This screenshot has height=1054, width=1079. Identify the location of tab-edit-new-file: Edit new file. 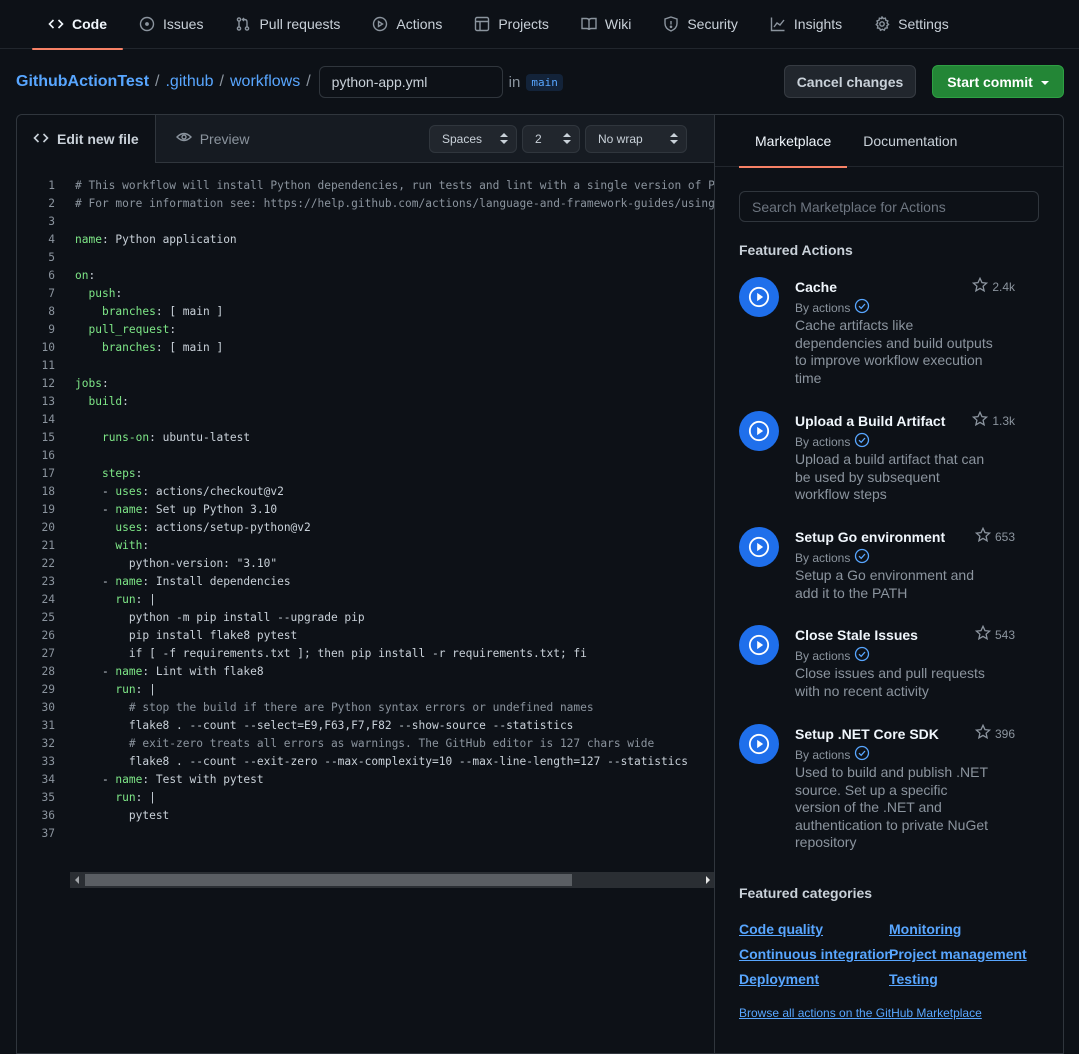
(86, 139).